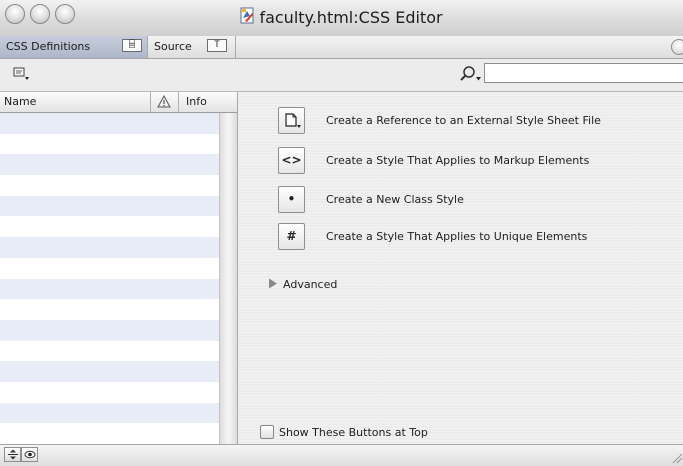 The image size is (683, 466). What do you see at coordinates (468, 200) in the screenshot?
I see `action-new-class: • Create a New Class Style` at bounding box center [468, 200].